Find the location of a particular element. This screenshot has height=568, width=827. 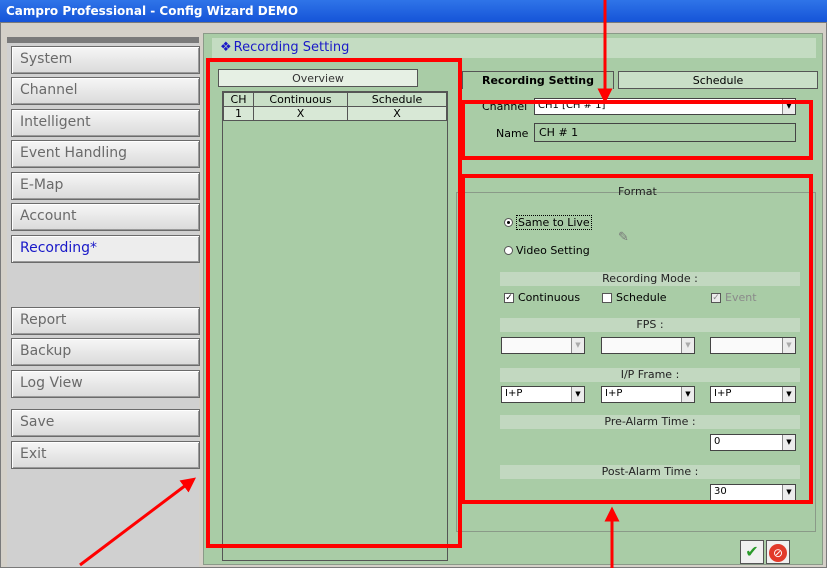

cell-ch: 1 is located at coordinates (238, 113).